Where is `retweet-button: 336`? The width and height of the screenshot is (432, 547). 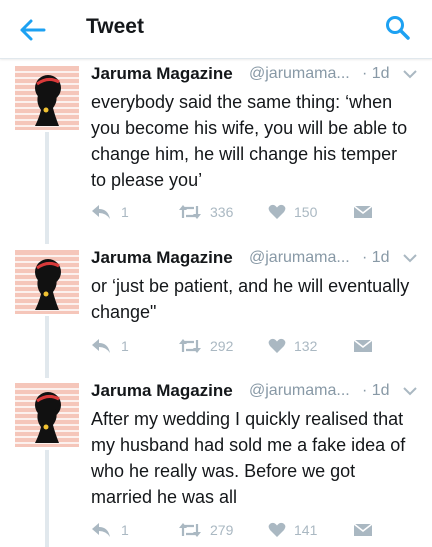 retweet-button: 336 is located at coordinates (213, 213).